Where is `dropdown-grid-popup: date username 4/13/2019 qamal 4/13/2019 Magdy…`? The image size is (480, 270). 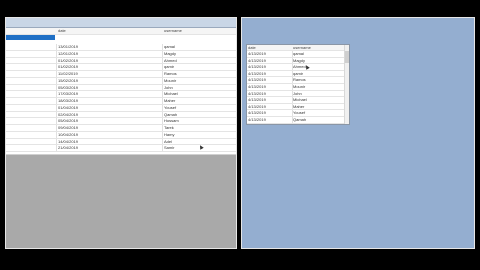 dropdown-grid-popup: date username 4/13/2019 qamal 4/13/2019 Magdy… is located at coordinates (298, 84).